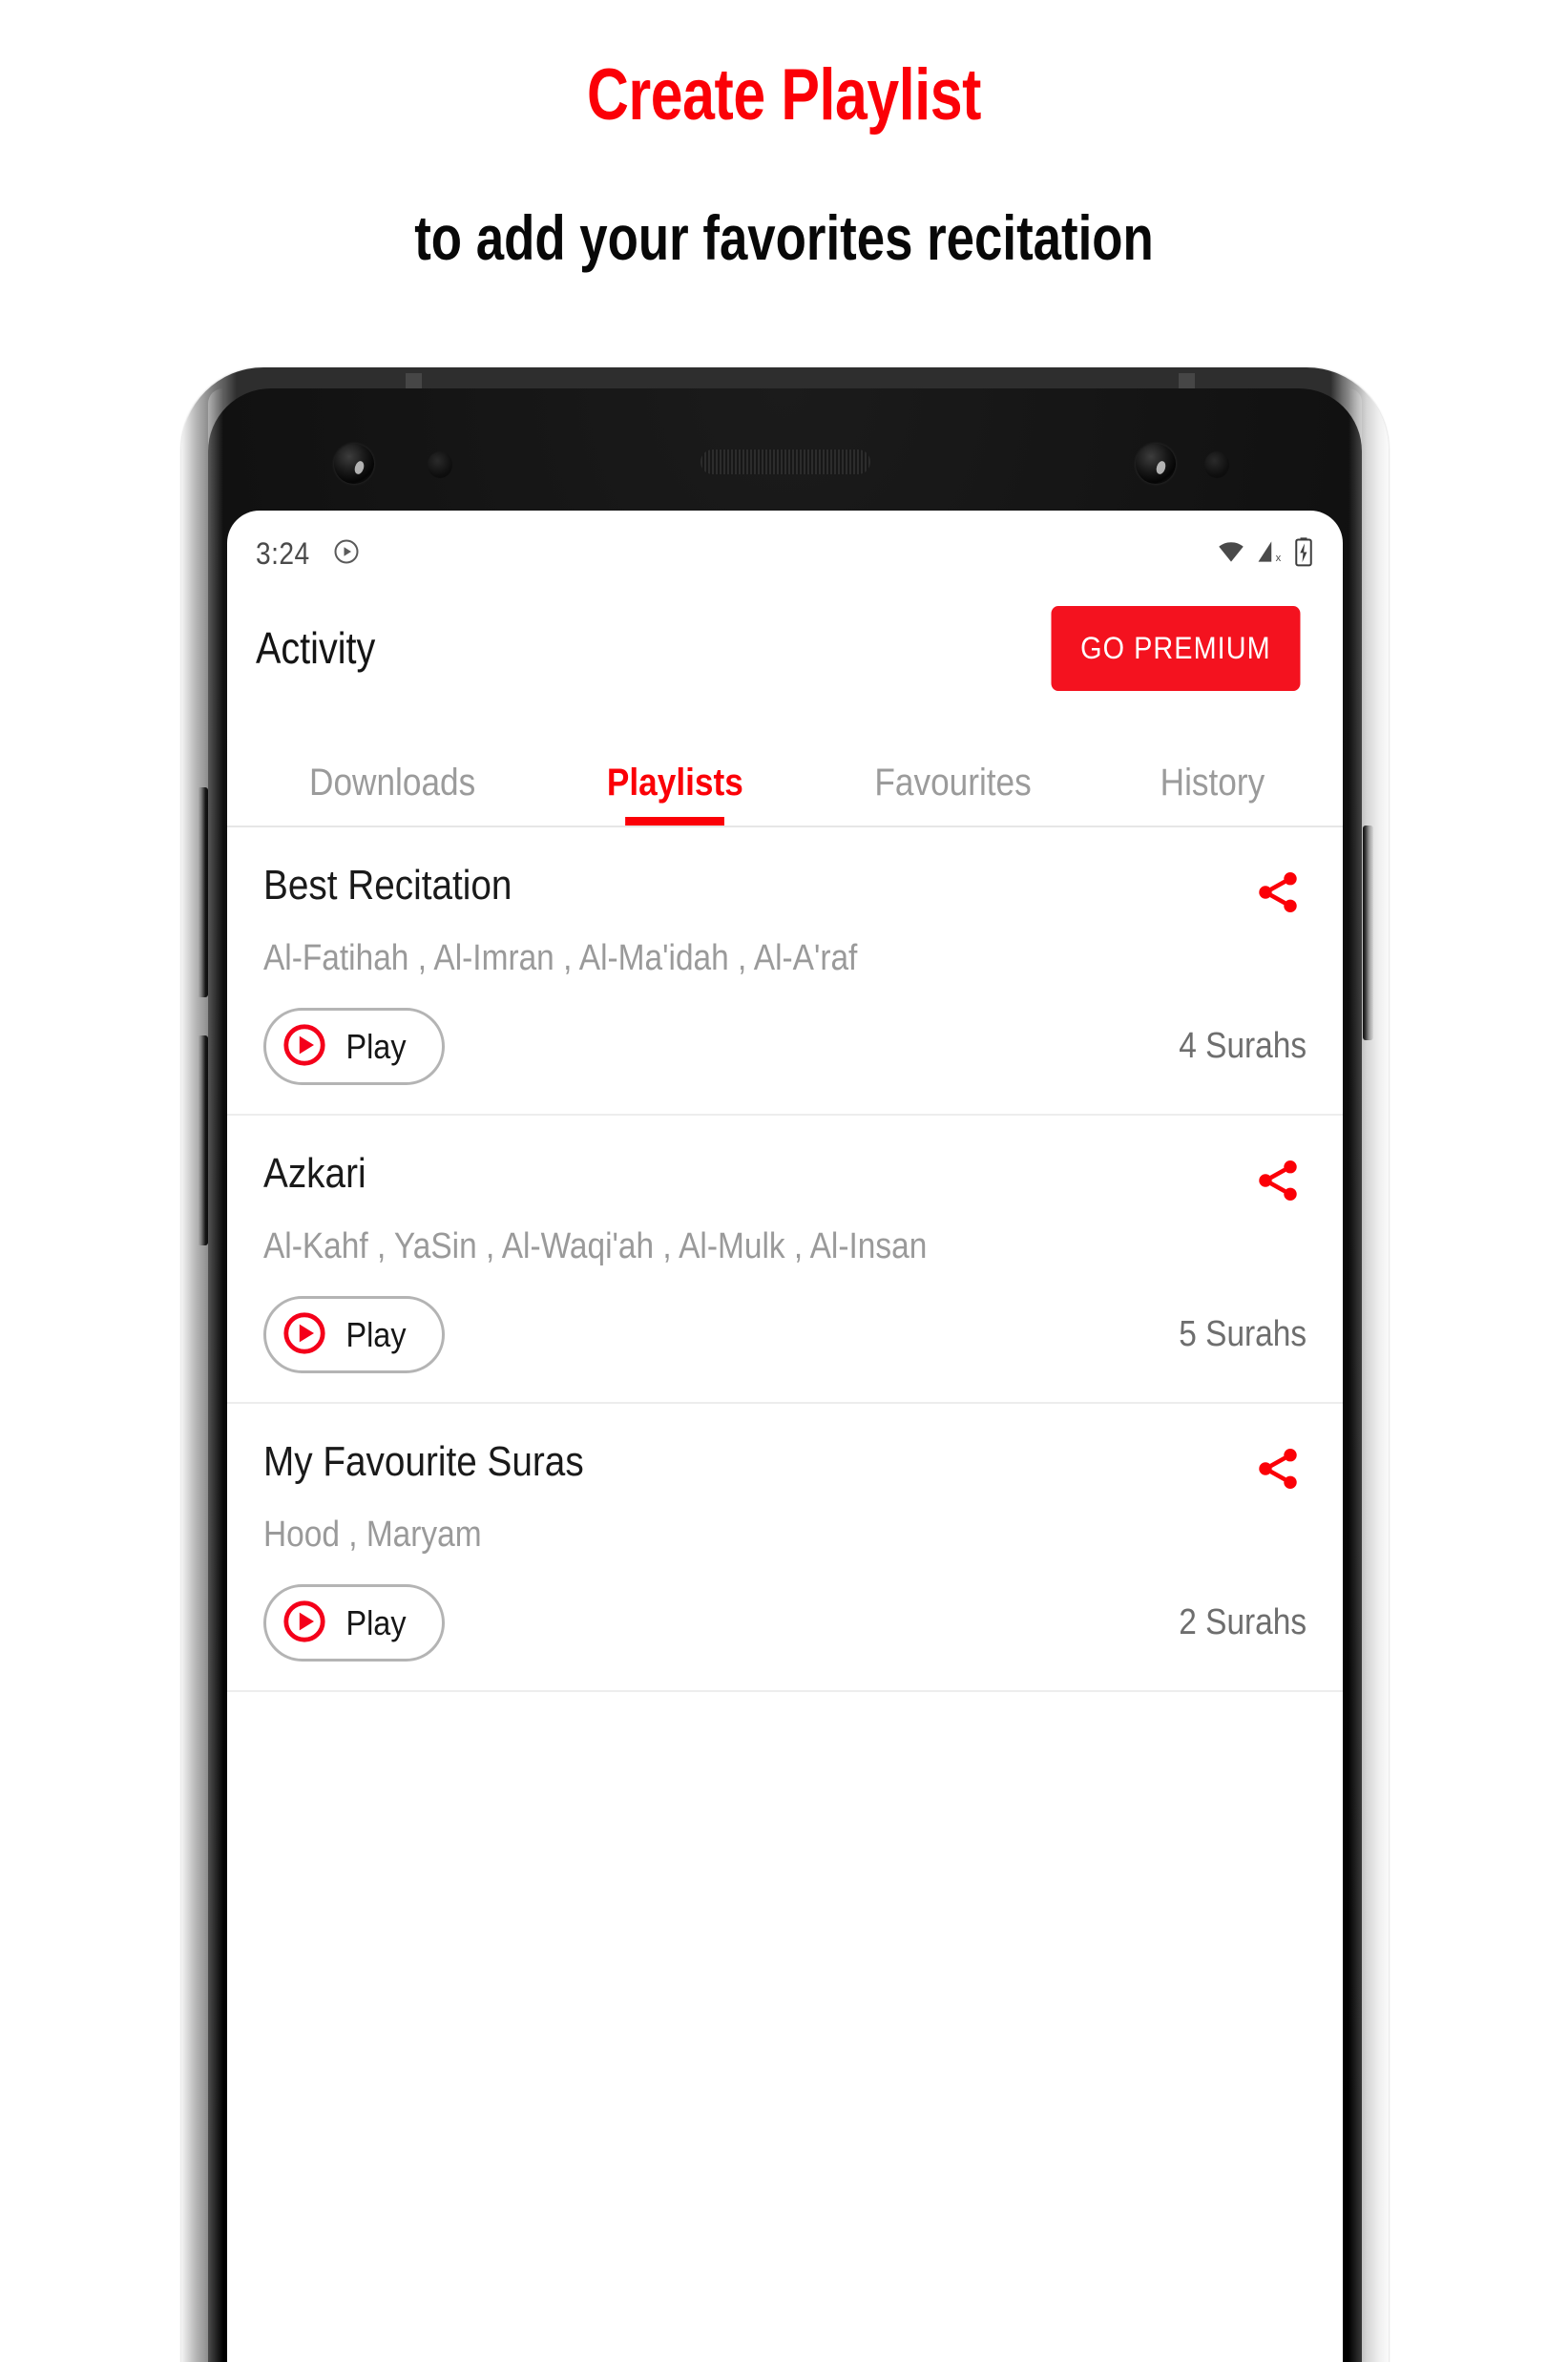 Image resolution: width=1568 pixels, height=2362 pixels. Describe the element at coordinates (315, 1174) in the screenshot. I see `playlist-title: Azkari` at that location.